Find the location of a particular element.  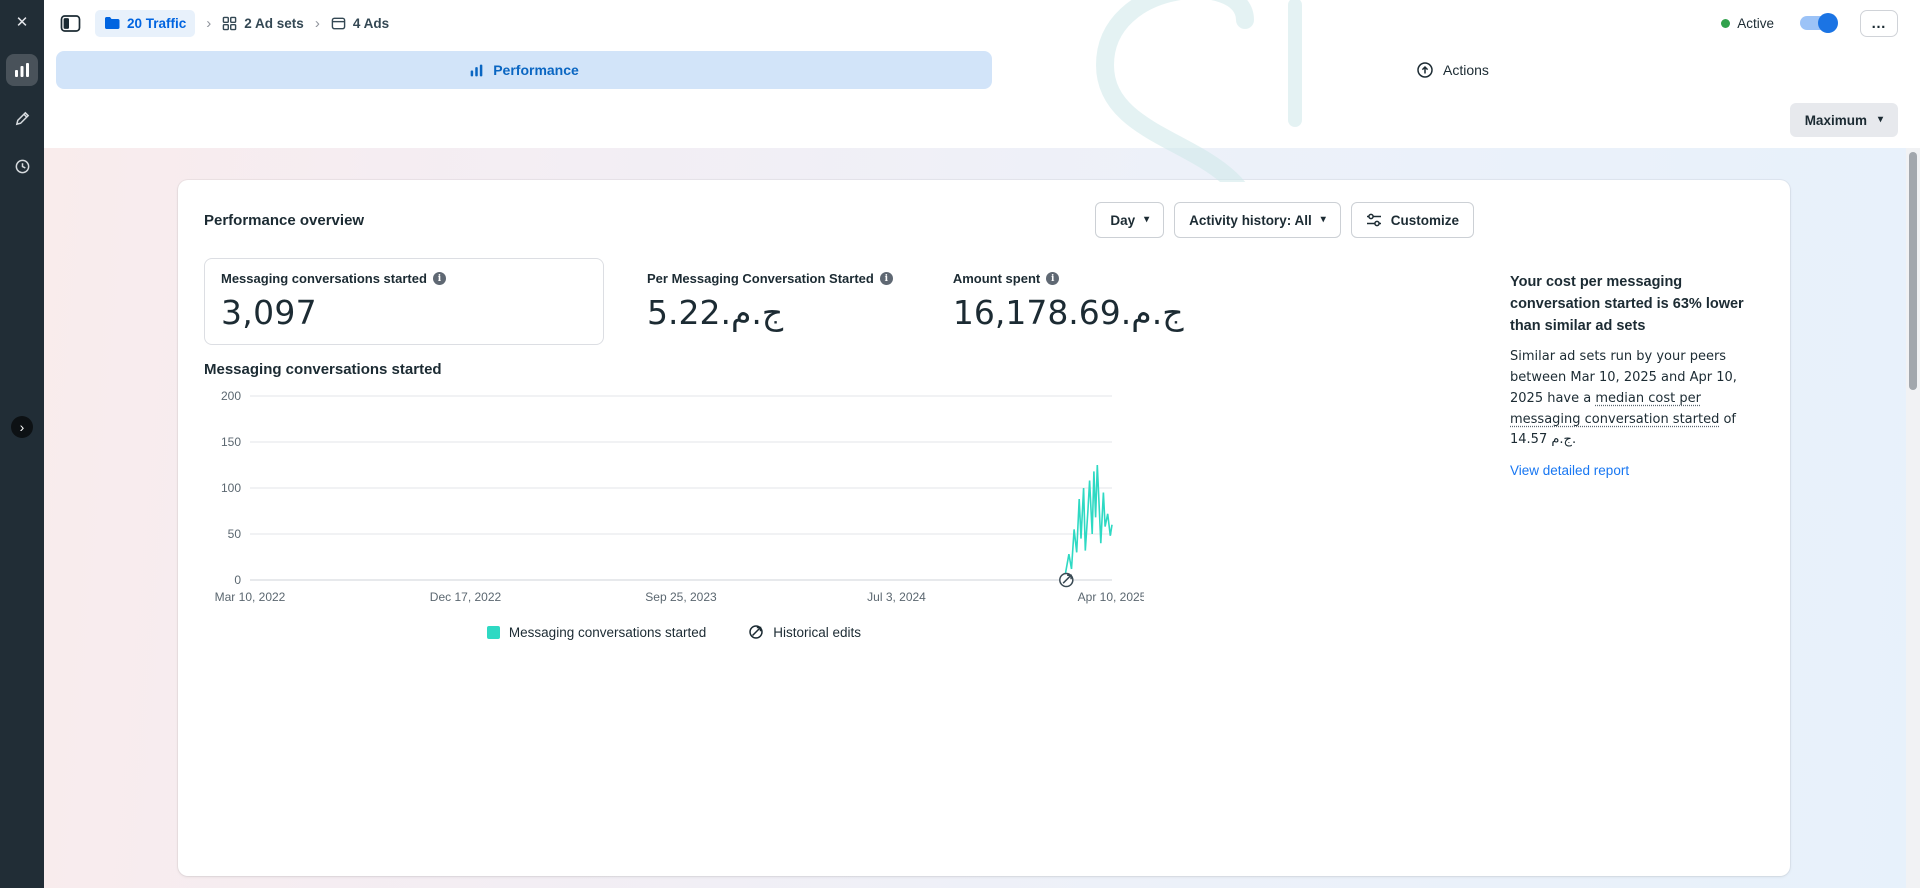

active-status-dot is located at coordinates (1726, 23).